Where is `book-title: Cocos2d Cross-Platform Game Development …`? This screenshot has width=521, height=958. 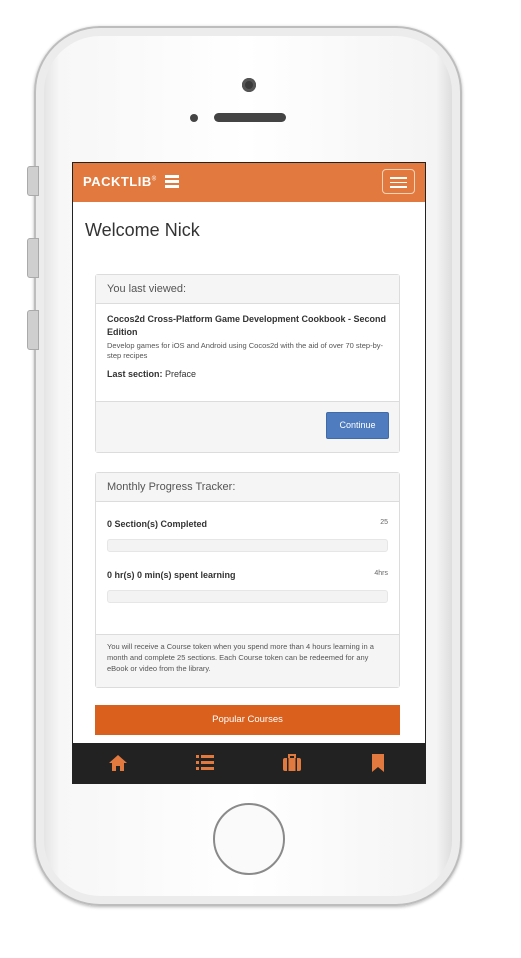
book-title: Cocos2d Cross-Platform Game Development … is located at coordinates (247, 326).